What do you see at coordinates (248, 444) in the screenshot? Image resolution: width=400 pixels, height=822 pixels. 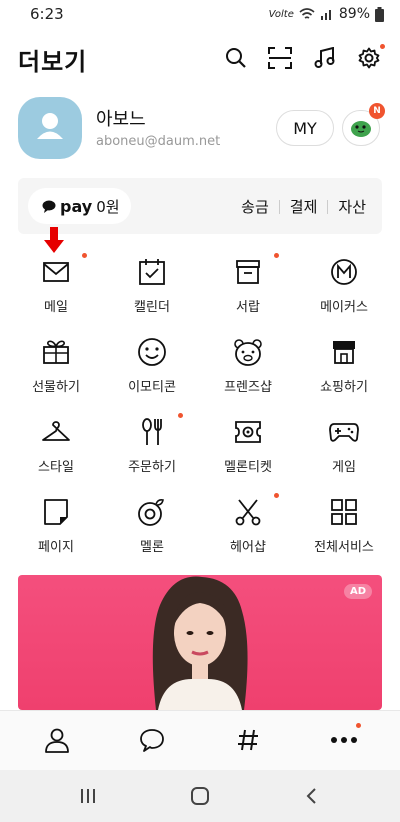 I see `service-melon-ticket: 멜론티켓` at bounding box center [248, 444].